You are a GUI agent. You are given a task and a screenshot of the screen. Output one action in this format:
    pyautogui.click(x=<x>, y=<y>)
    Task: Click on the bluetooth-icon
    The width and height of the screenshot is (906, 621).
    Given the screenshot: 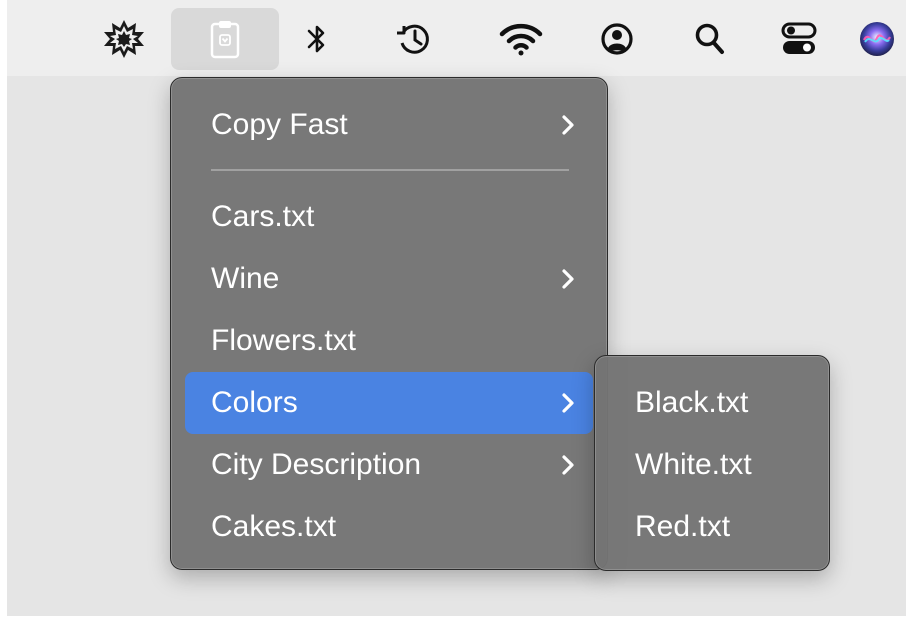 What is the action you would take?
    pyautogui.click(x=317, y=39)
    